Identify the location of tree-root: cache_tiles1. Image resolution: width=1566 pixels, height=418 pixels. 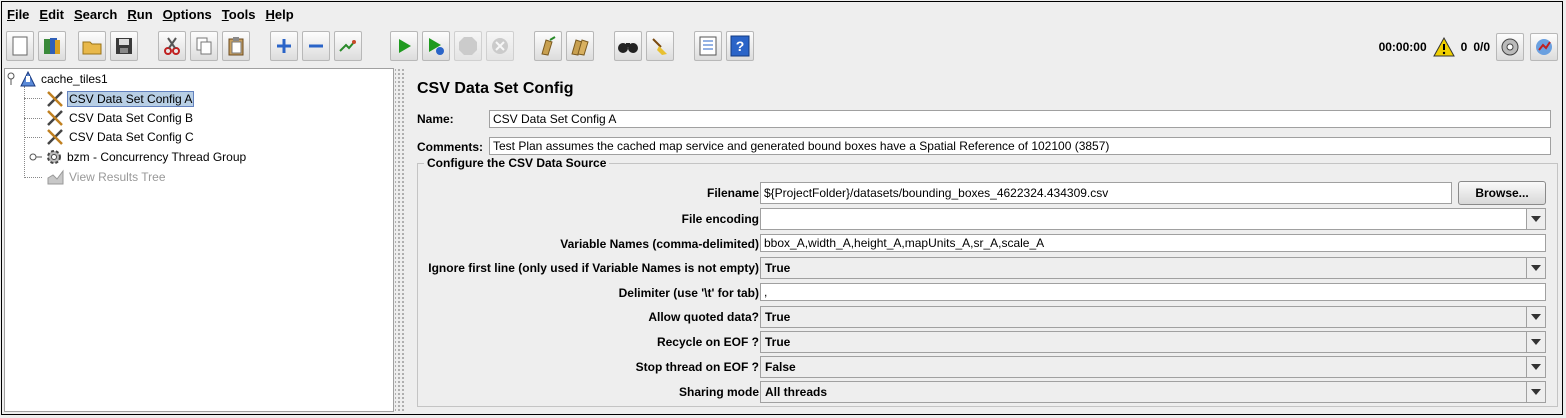
(58, 79).